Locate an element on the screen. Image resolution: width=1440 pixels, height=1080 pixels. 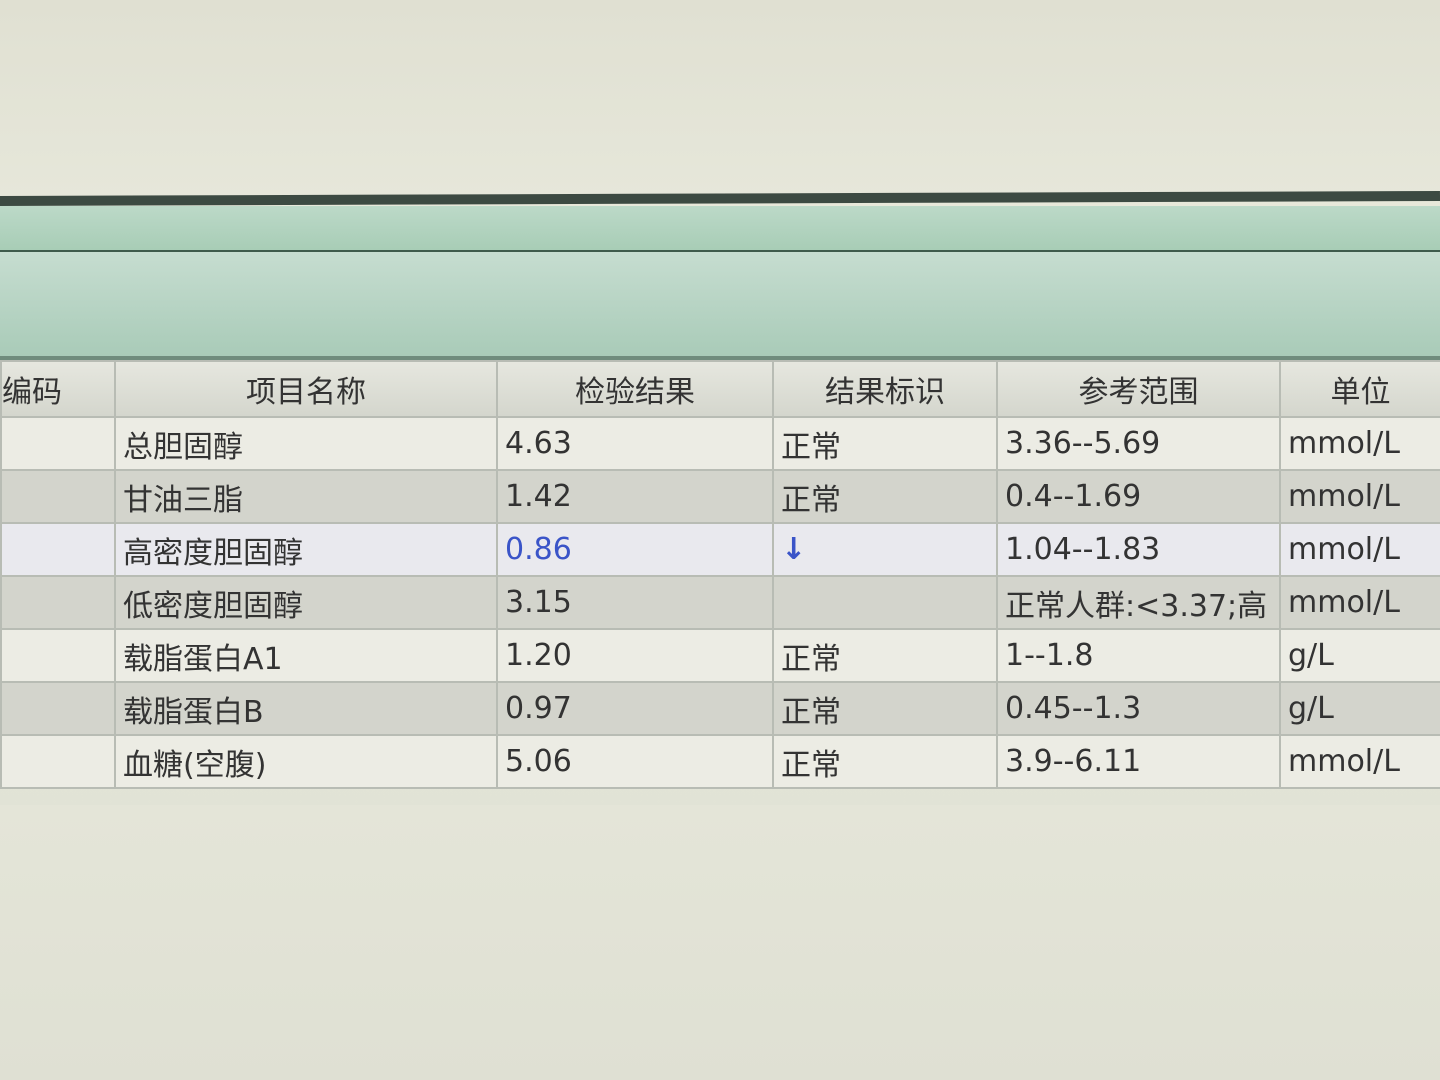
table-row: 载脂蛋白A1 1.20 正常 1--1.8 g/L is located at coordinates (720, 655).